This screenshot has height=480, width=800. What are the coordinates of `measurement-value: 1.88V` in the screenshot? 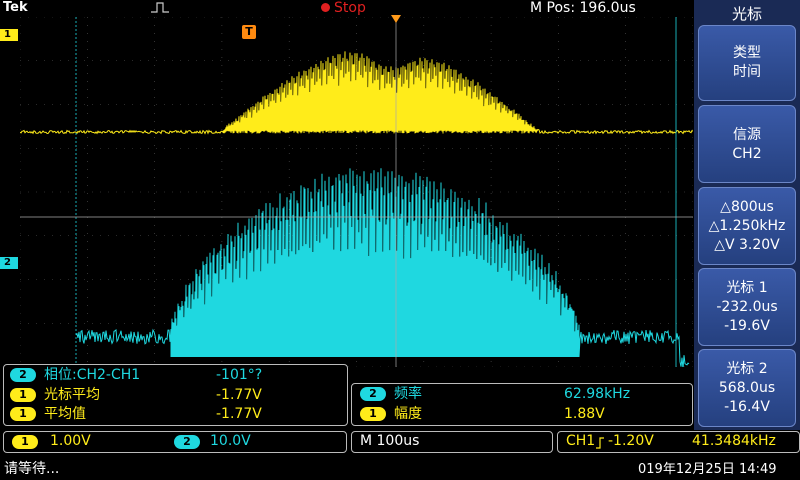 It's located at (584, 414).